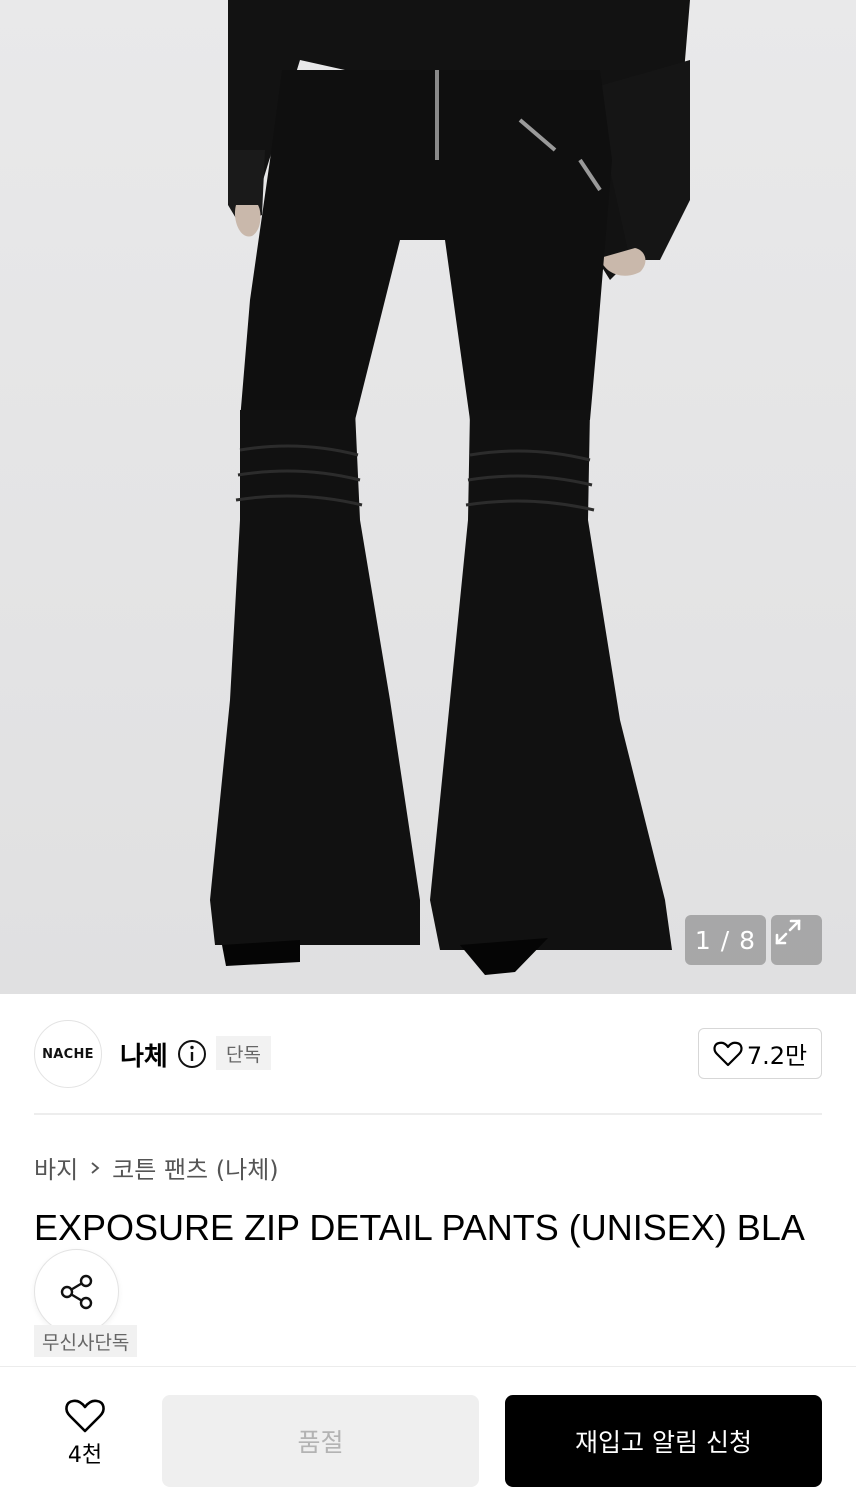  What do you see at coordinates (419, 1227) in the screenshot?
I see `product-title: EXPOSURE ZIP DETAIL PANTS (UNISEX) BLA` at bounding box center [419, 1227].